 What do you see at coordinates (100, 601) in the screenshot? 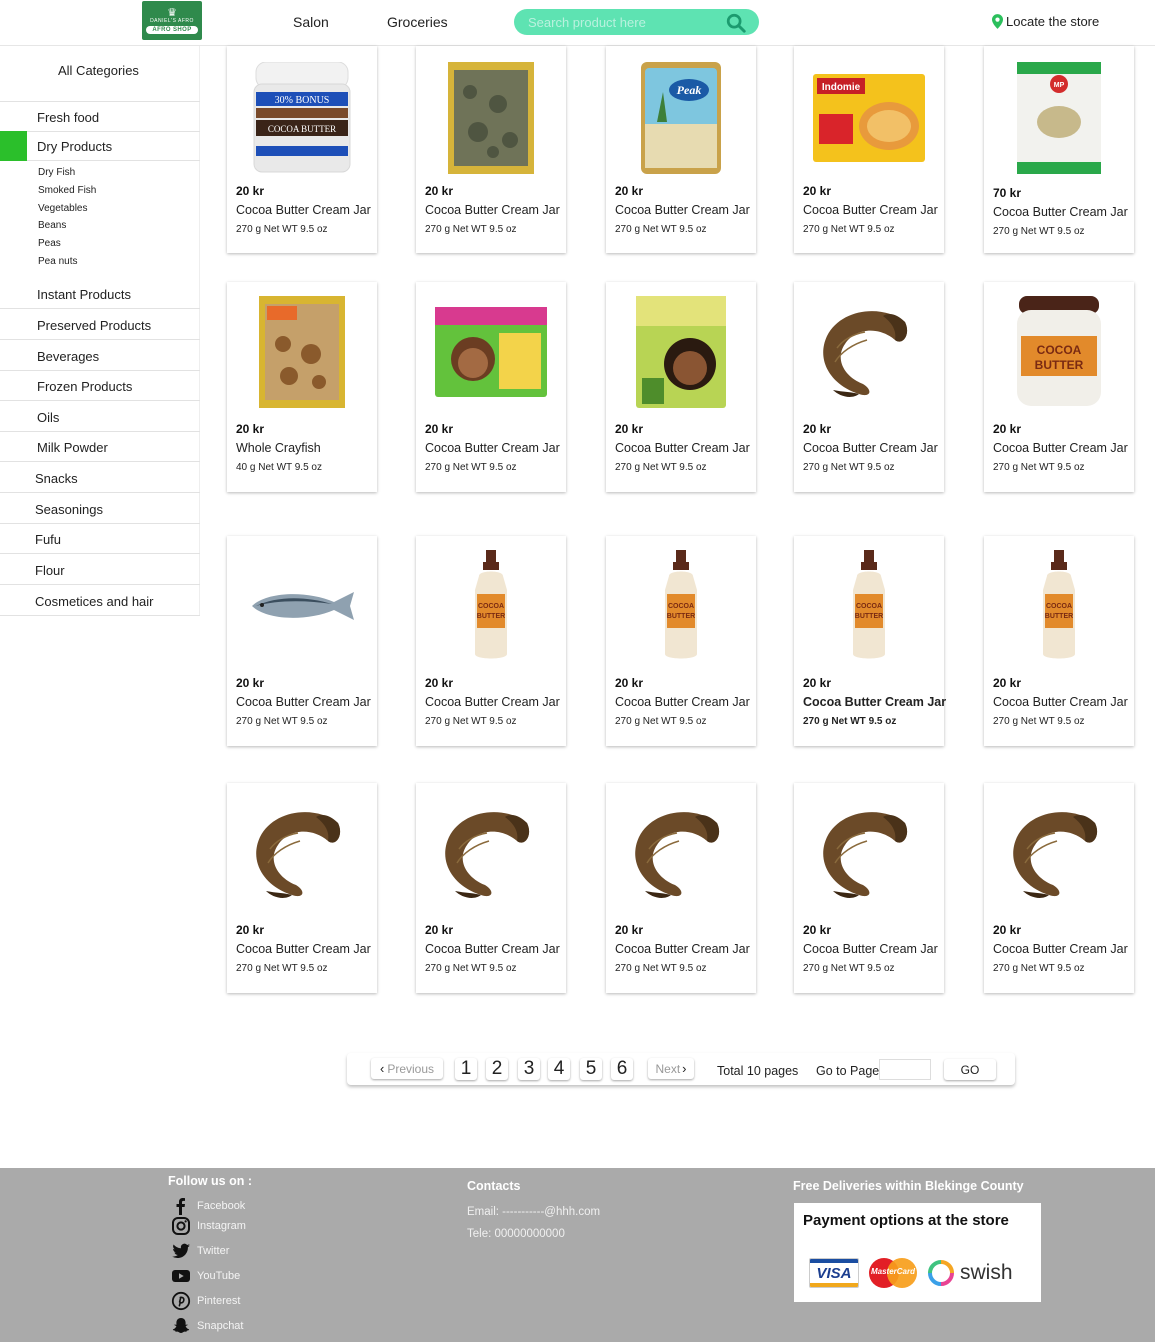
I see `category-item: Cosmetices and hair` at bounding box center [100, 601].